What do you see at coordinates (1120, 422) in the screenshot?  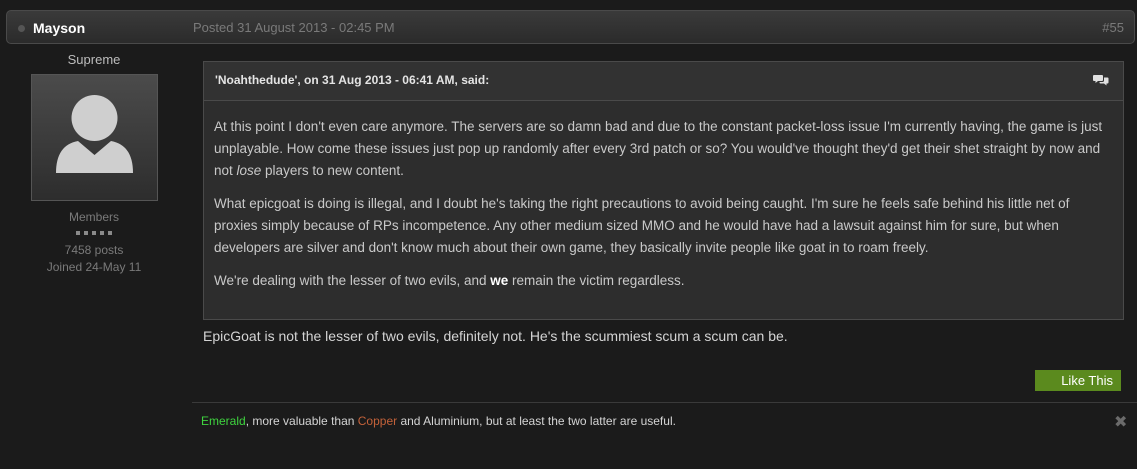 I see `close-signature-icon: ✖` at bounding box center [1120, 422].